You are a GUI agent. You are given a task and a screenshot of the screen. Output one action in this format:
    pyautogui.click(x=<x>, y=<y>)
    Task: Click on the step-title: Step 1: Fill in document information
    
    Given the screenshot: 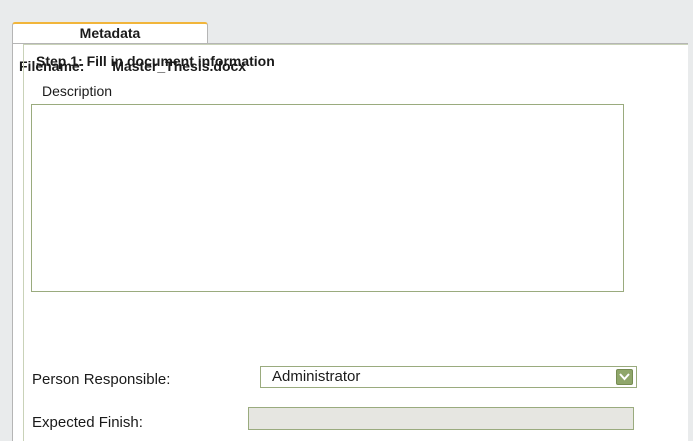 What is the action you would take?
    pyautogui.click(x=155, y=61)
    